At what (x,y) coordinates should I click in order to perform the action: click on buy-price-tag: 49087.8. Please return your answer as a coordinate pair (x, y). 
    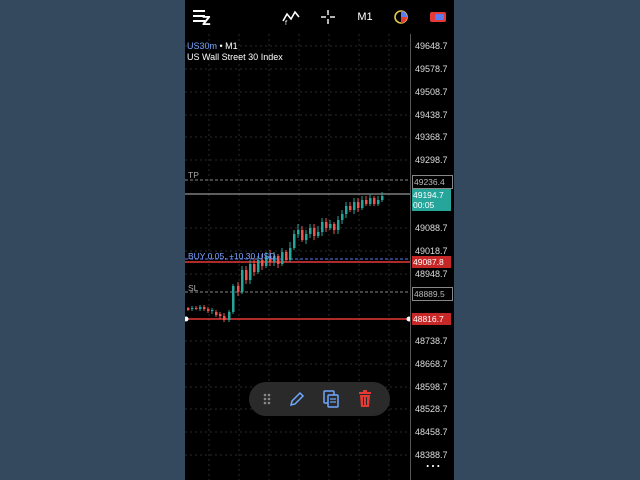
    Looking at the image, I should click on (431, 262).